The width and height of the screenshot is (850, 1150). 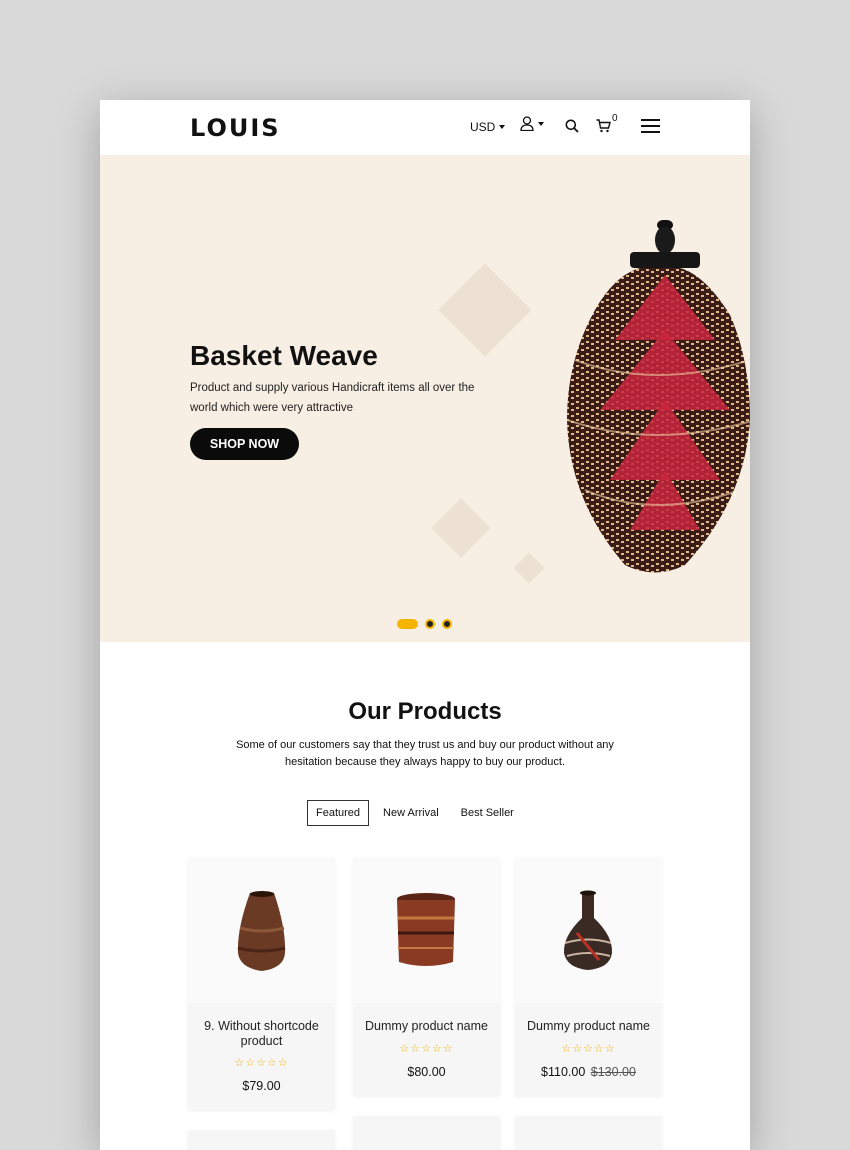 I want to click on cart-icon, so click(x=603, y=126).